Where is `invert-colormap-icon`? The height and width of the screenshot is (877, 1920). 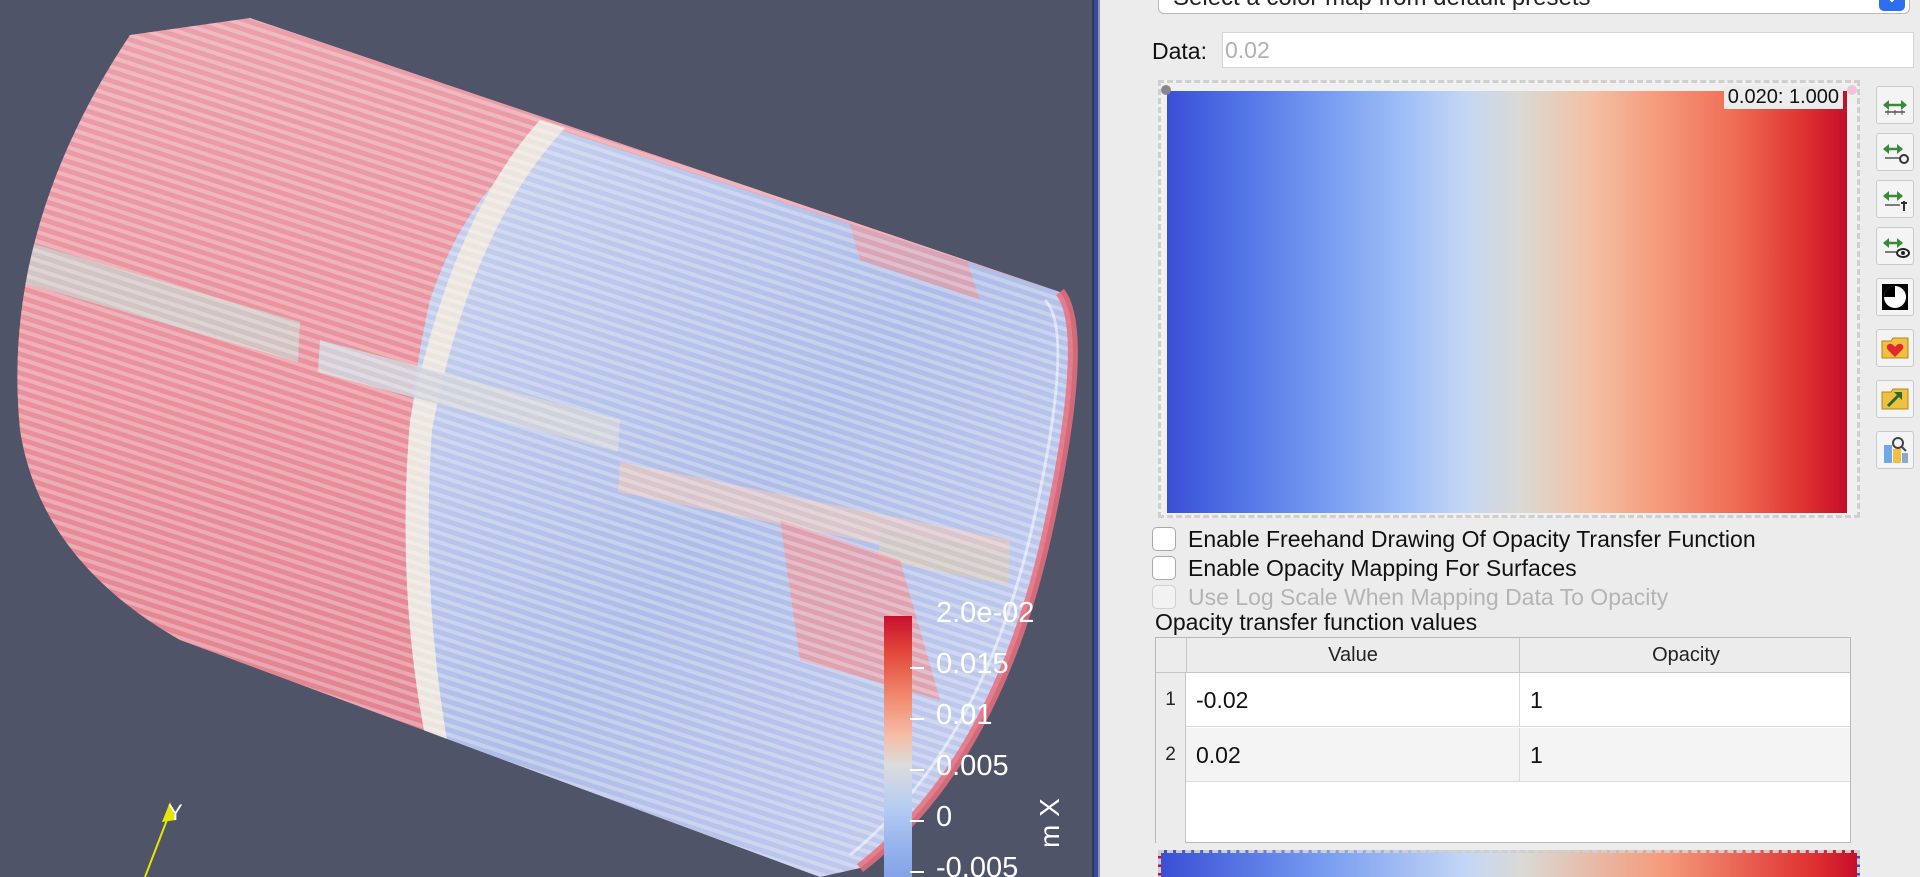 invert-colormap-icon is located at coordinates (1895, 297).